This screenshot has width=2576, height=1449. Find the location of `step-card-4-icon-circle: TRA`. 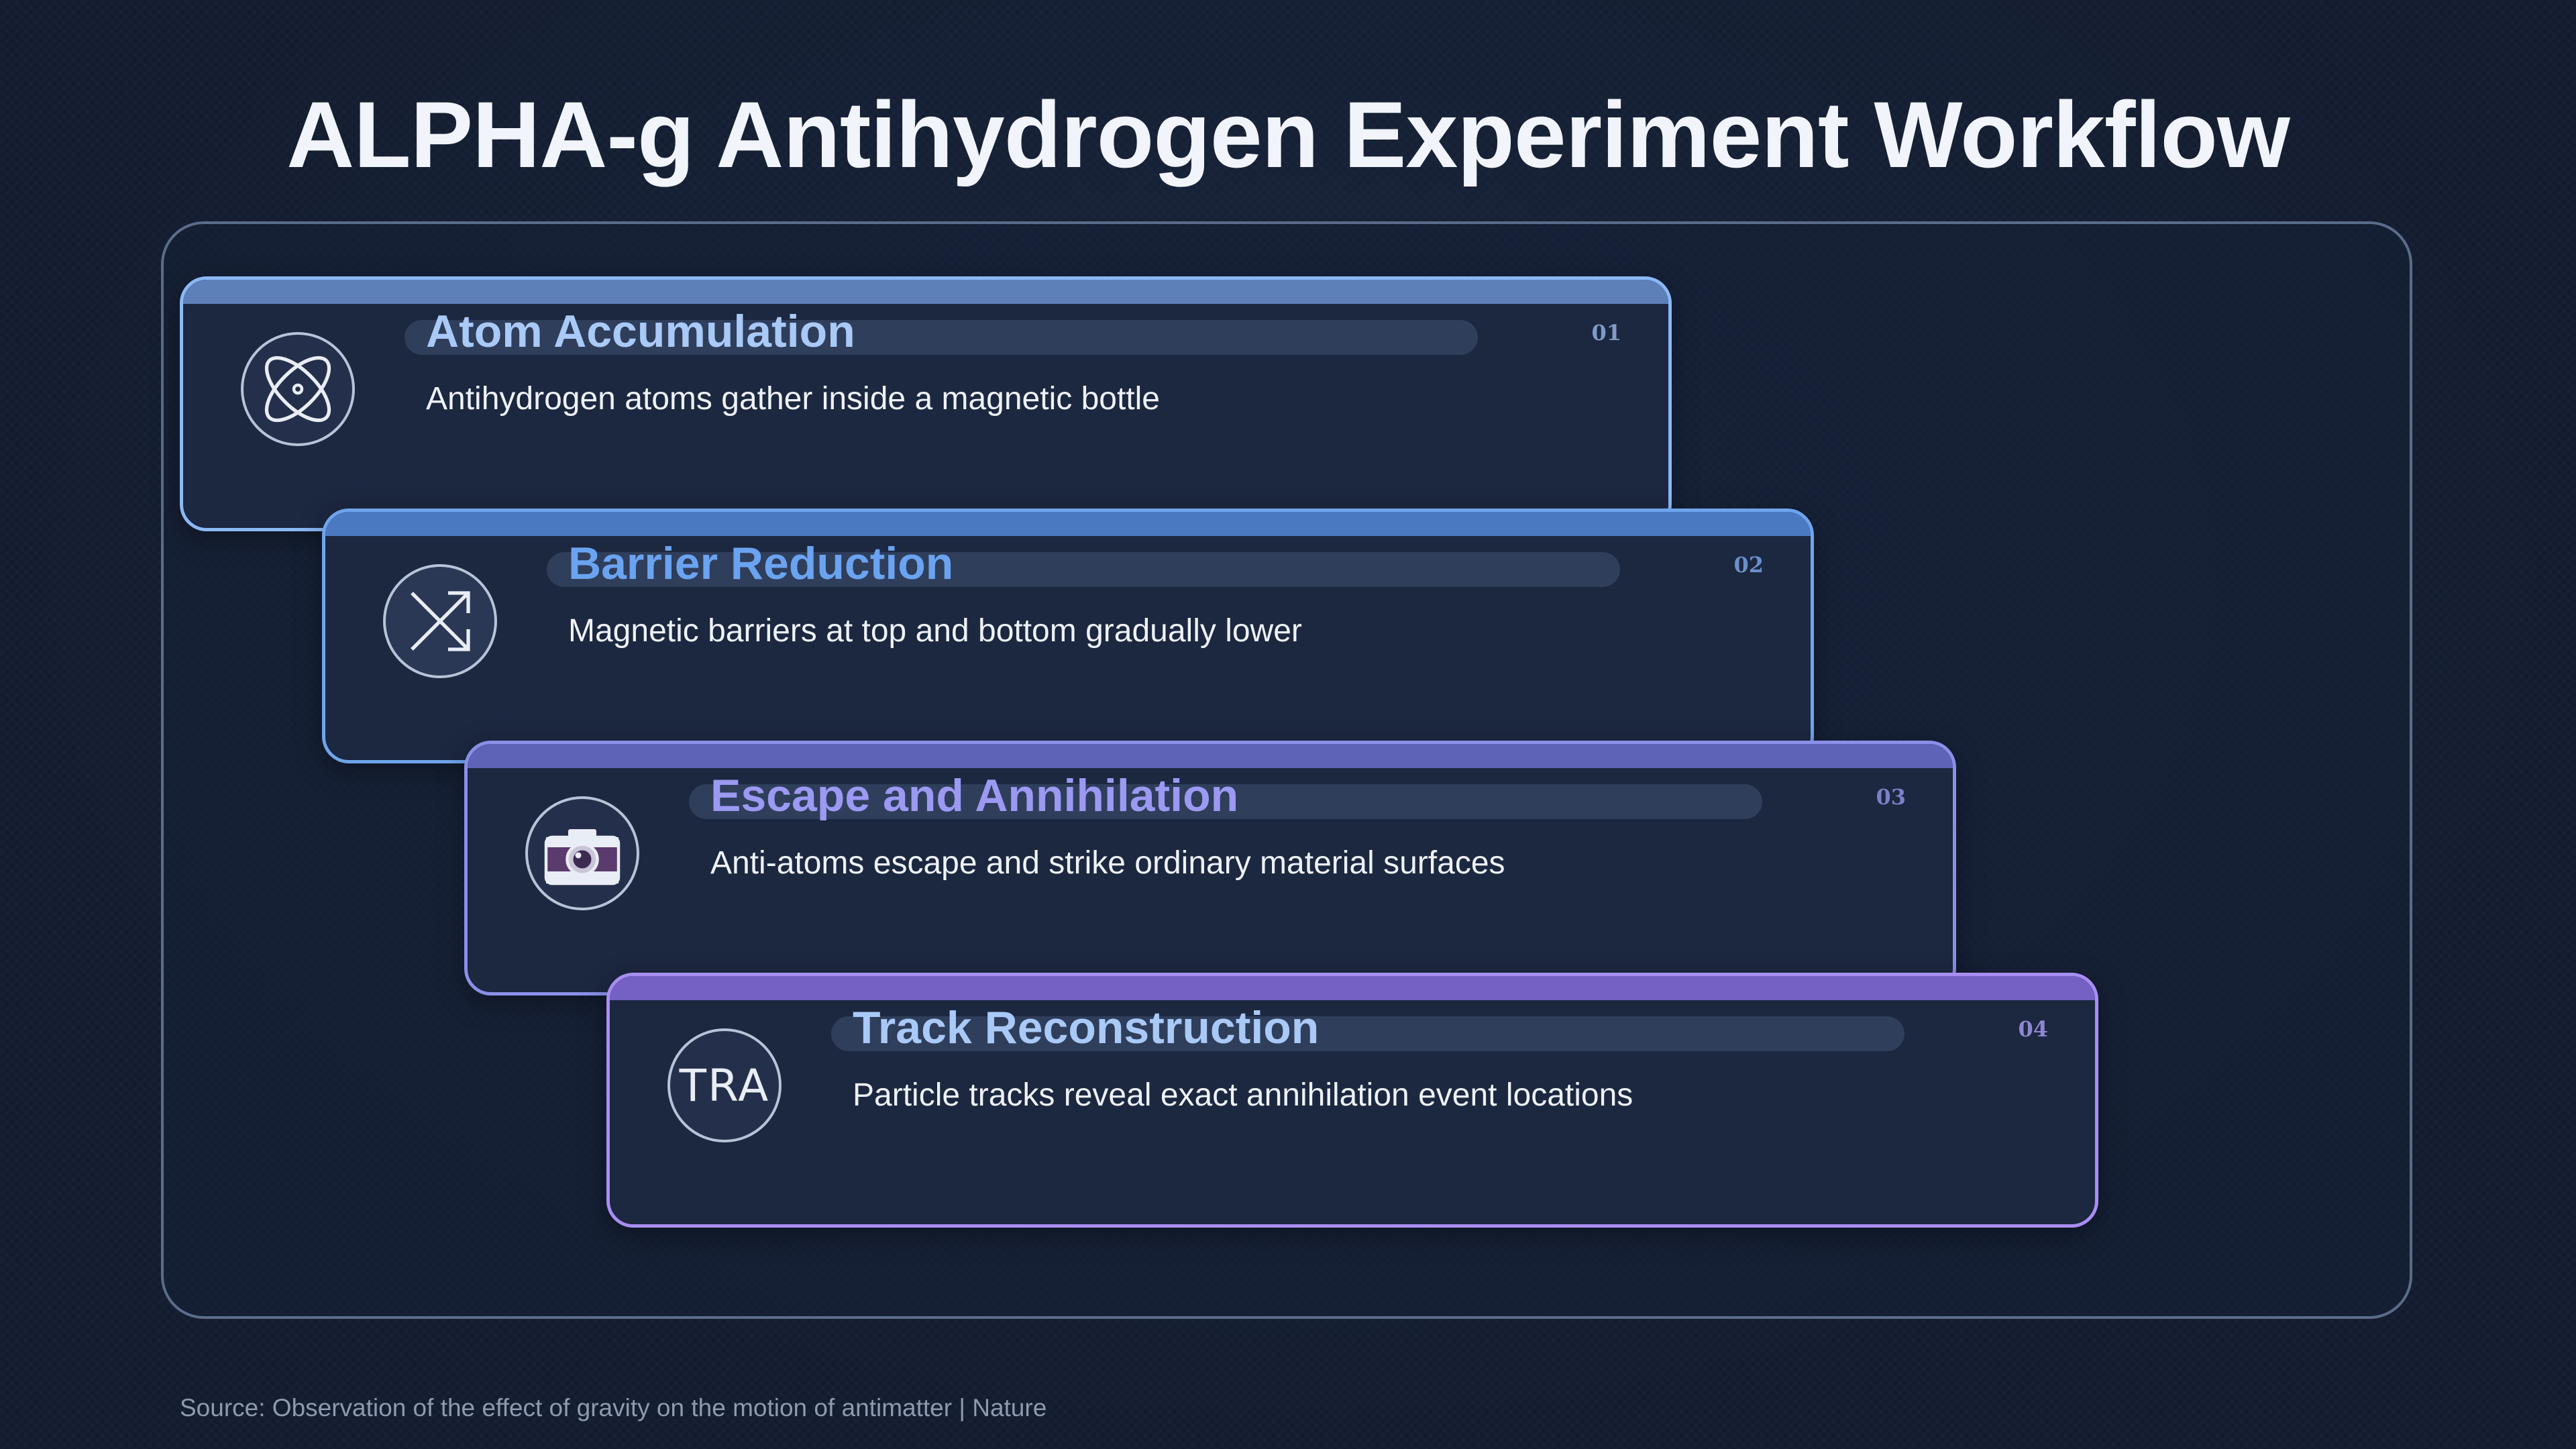

step-card-4-icon-circle: TRA is located at coordinates (724, 1085).